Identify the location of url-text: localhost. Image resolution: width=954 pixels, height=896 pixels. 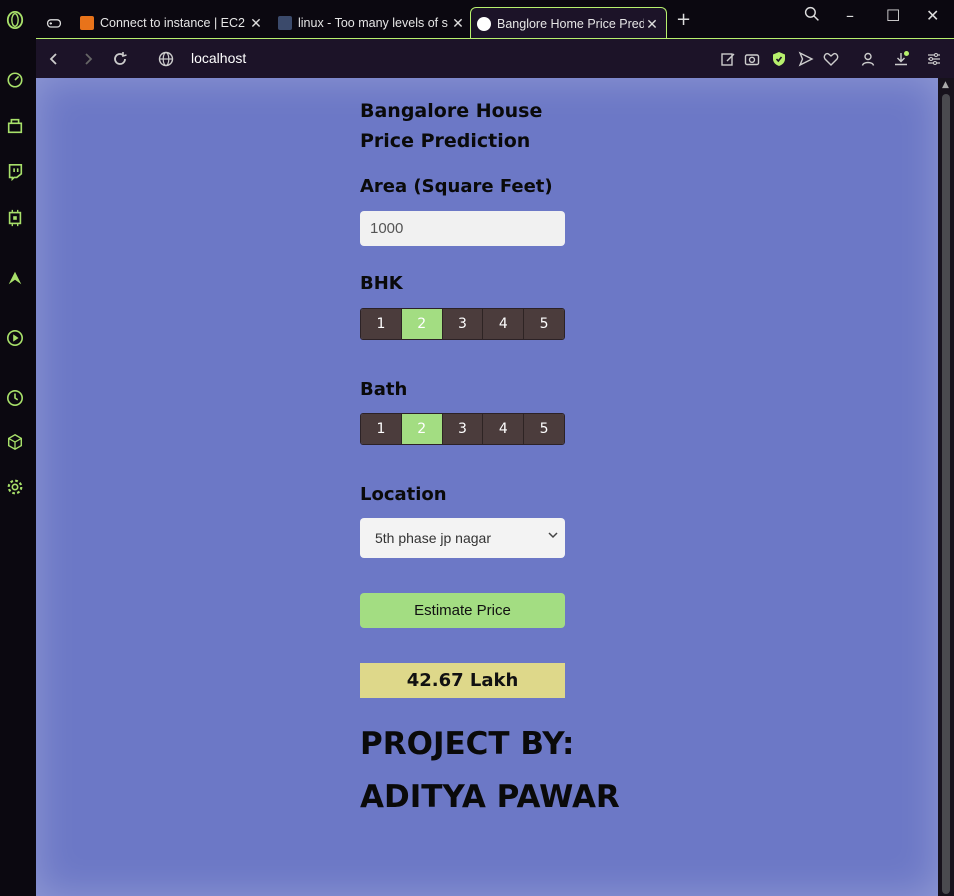
(218, 58).